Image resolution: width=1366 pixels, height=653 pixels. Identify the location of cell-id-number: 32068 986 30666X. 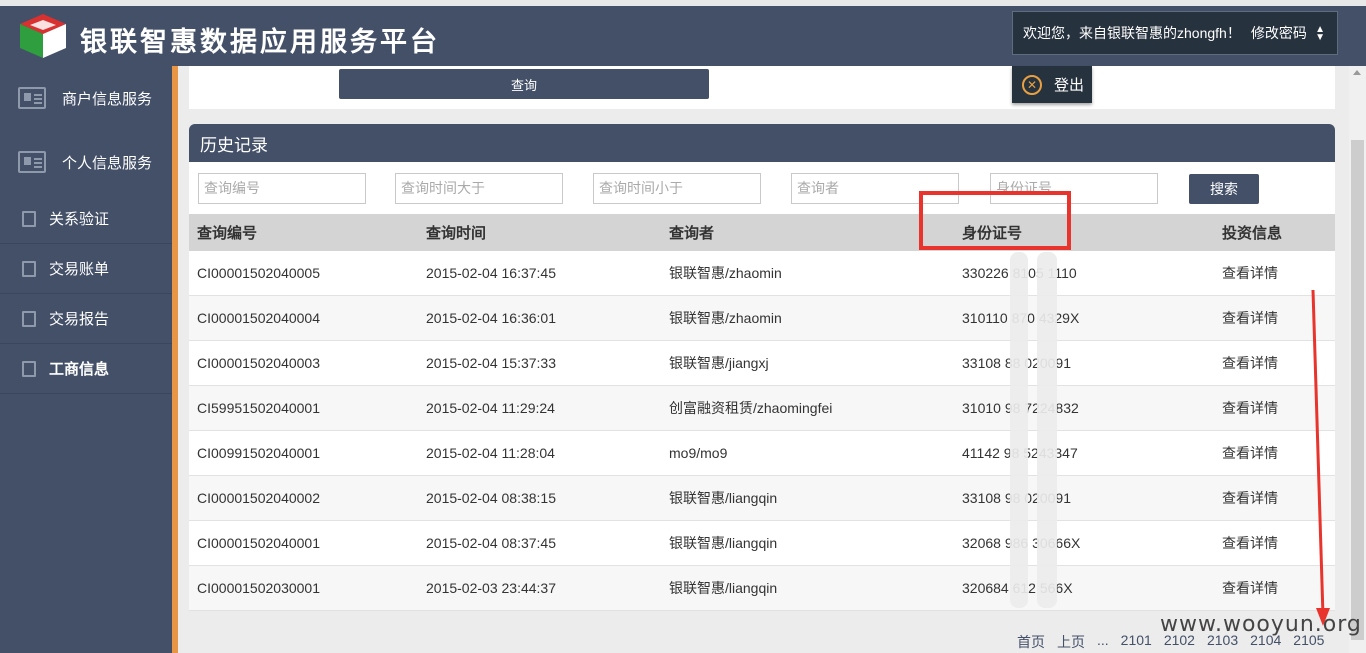
(1021, 543).